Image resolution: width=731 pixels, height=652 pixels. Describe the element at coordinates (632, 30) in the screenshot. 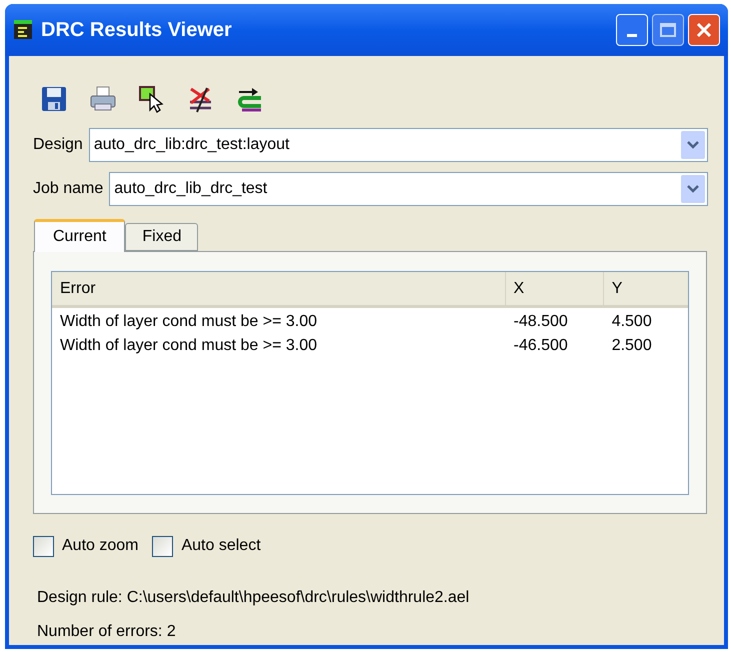

I see `minimize-button` at that location.